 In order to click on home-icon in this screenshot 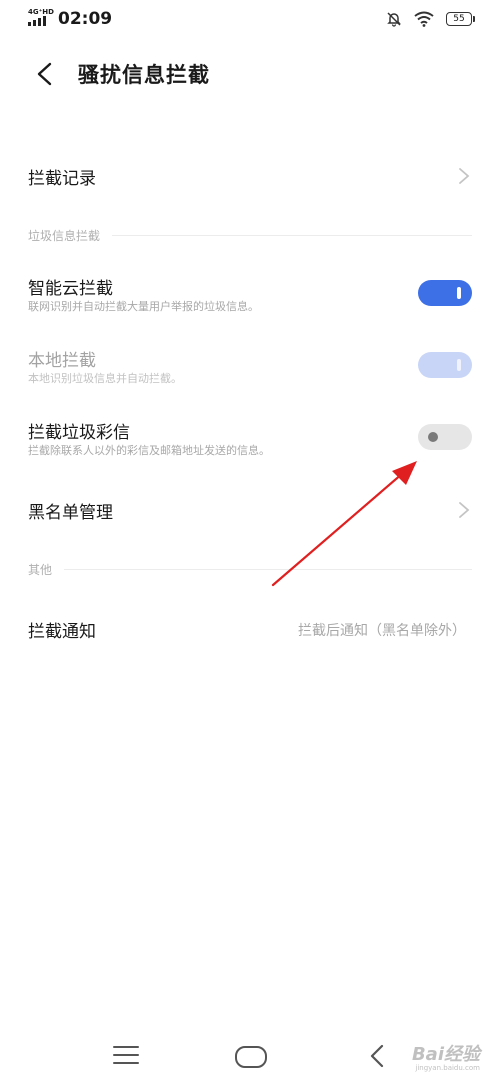, I will do `click(251, 1057)`.